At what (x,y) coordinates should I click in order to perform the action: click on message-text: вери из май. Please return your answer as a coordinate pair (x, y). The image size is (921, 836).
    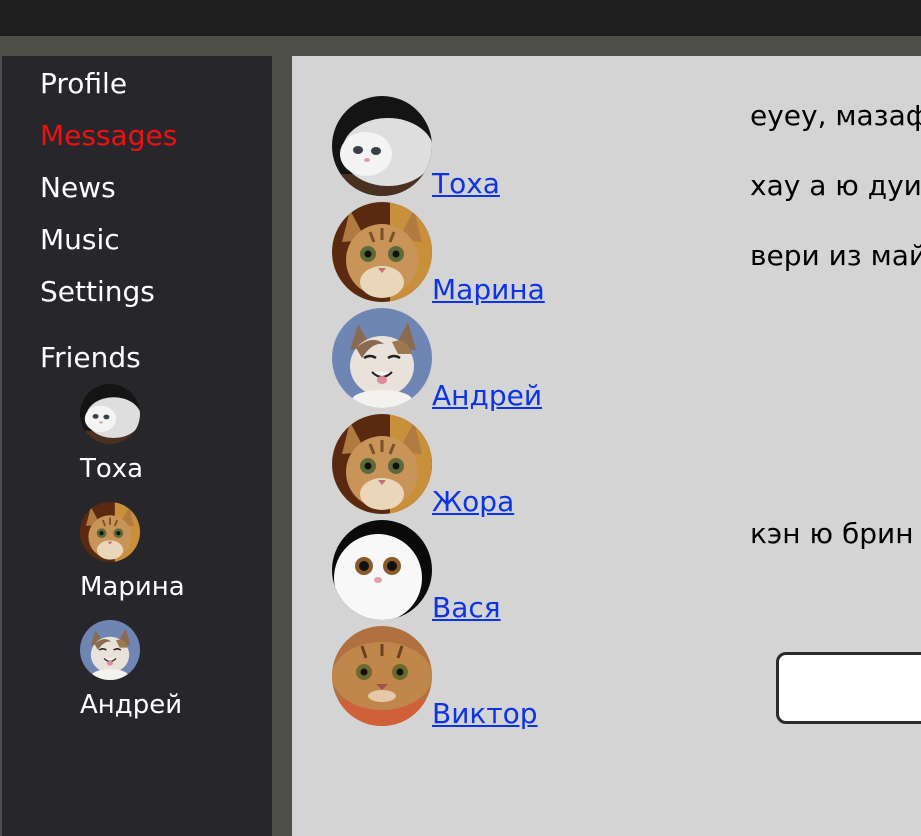
    Looking at the image, I should click on (835, 255).